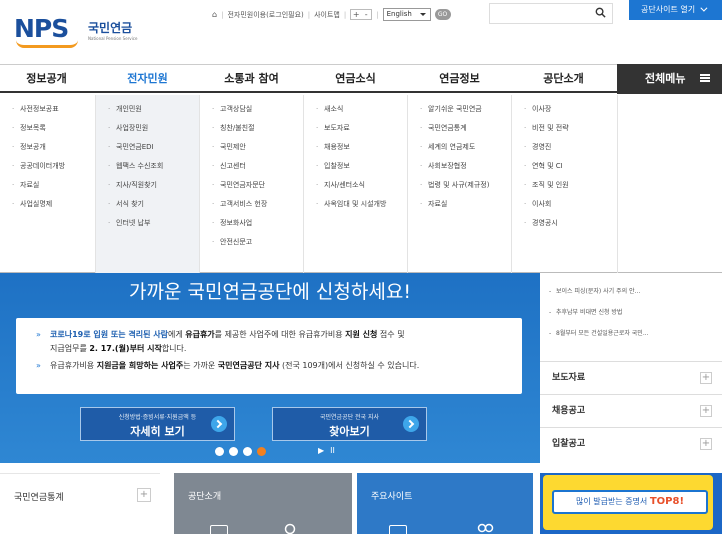 This screenshot has height=537, width=722. I want to click on menu-item: 사옥임대 및 시설개방, so click(355, 204).